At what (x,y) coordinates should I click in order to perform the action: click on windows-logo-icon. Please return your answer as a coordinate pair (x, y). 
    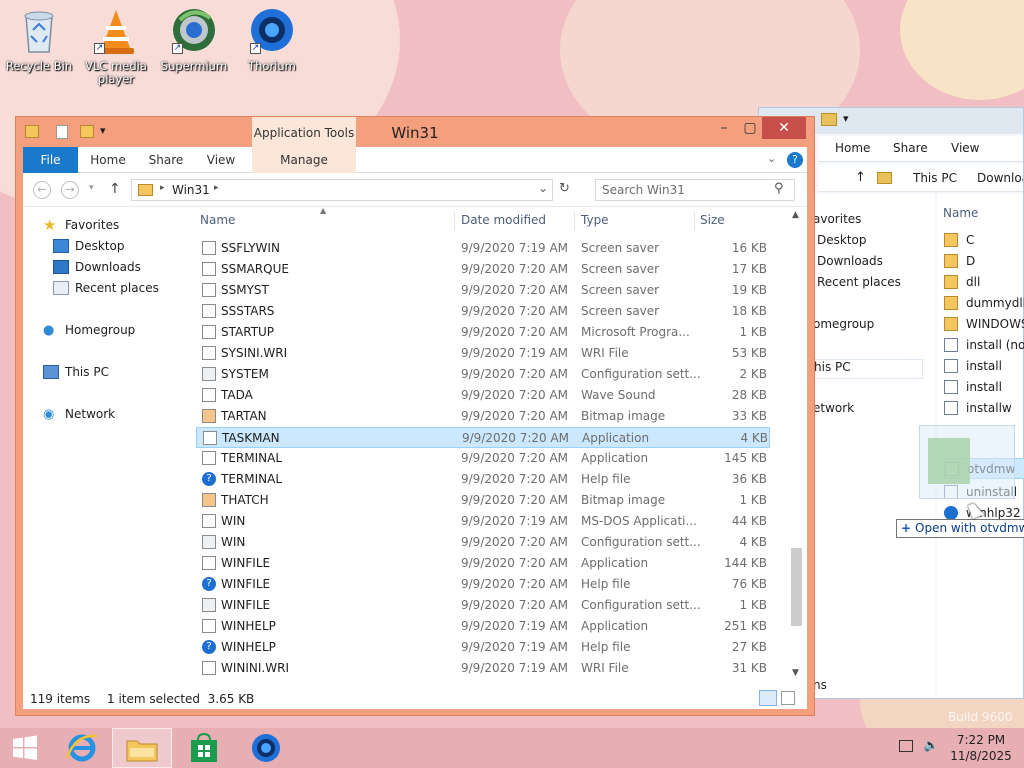
    Looking at the image, I should click on (25, 747).